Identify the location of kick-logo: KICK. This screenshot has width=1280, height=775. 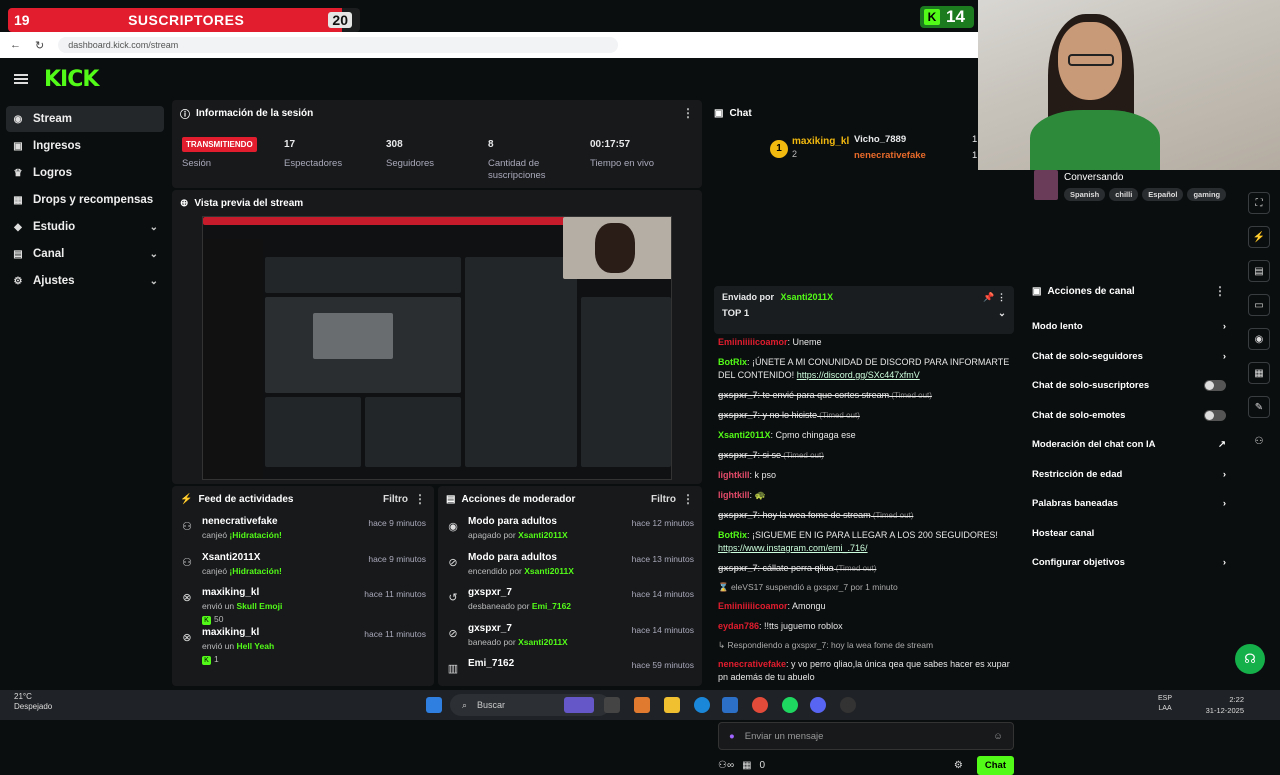
(71, 79).